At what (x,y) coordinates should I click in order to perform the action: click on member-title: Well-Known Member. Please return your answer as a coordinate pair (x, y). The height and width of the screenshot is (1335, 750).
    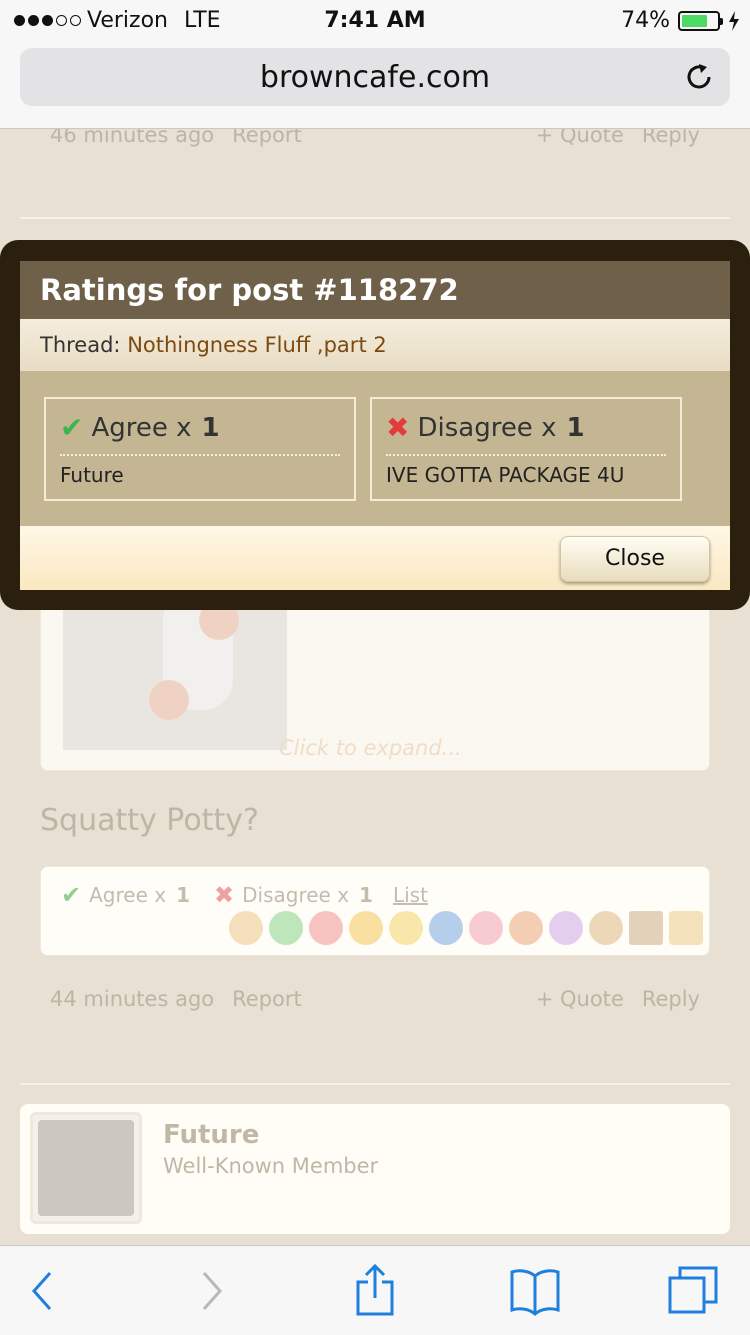
    Looking at the image, I should click on (271, 1166).